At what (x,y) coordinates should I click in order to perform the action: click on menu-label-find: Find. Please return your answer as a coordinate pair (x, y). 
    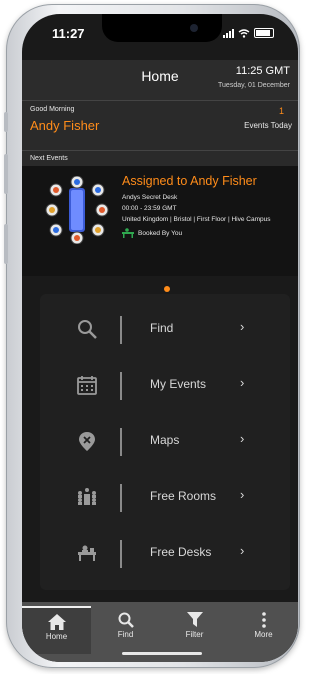
    Looking at the image, I should click on (162, 328).